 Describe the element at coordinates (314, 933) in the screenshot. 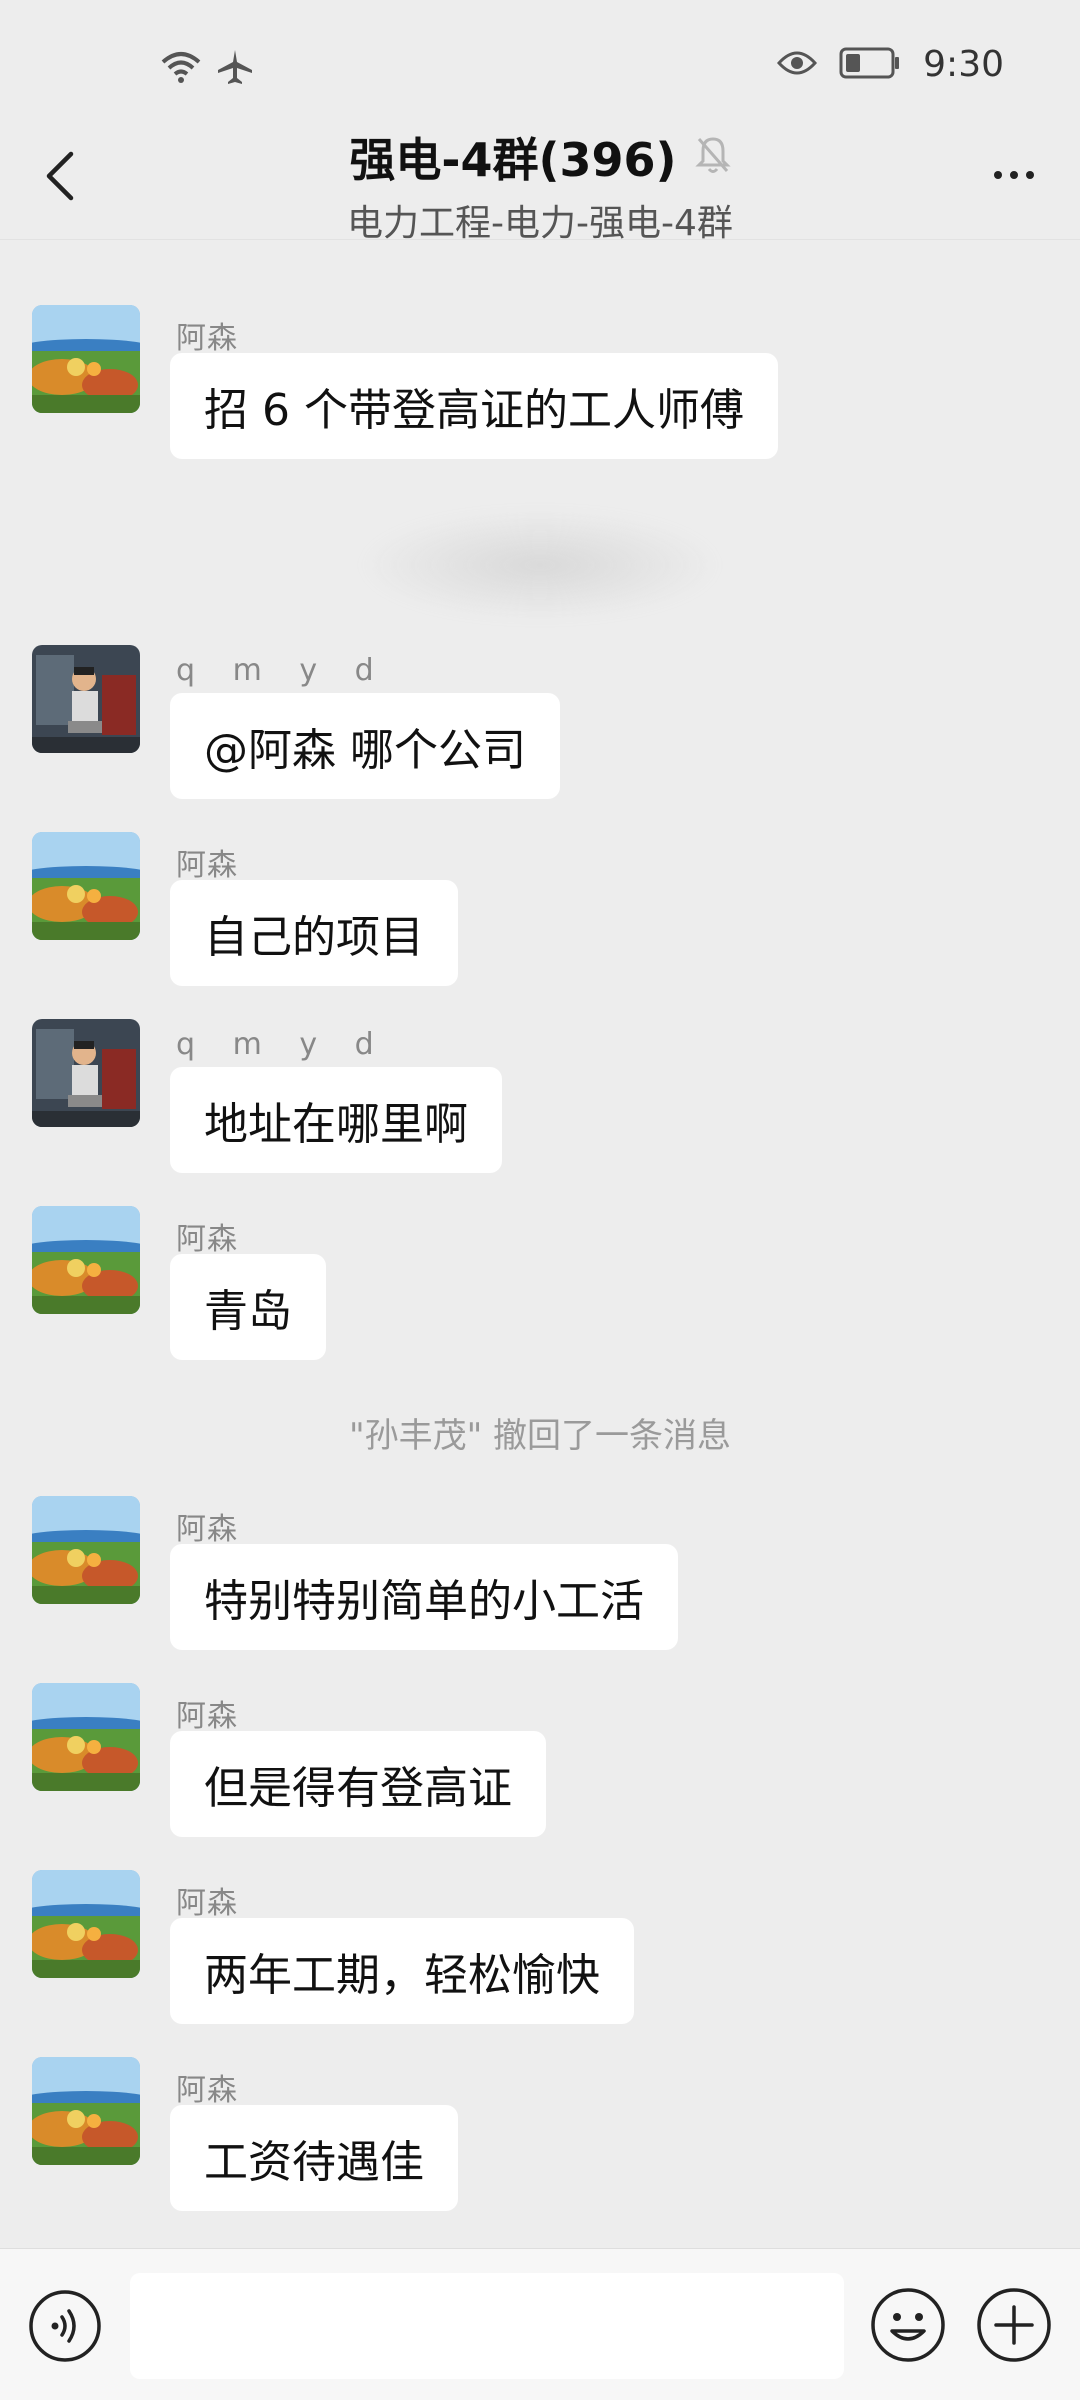

I see `message-bubble: 自己的项目` at that location.